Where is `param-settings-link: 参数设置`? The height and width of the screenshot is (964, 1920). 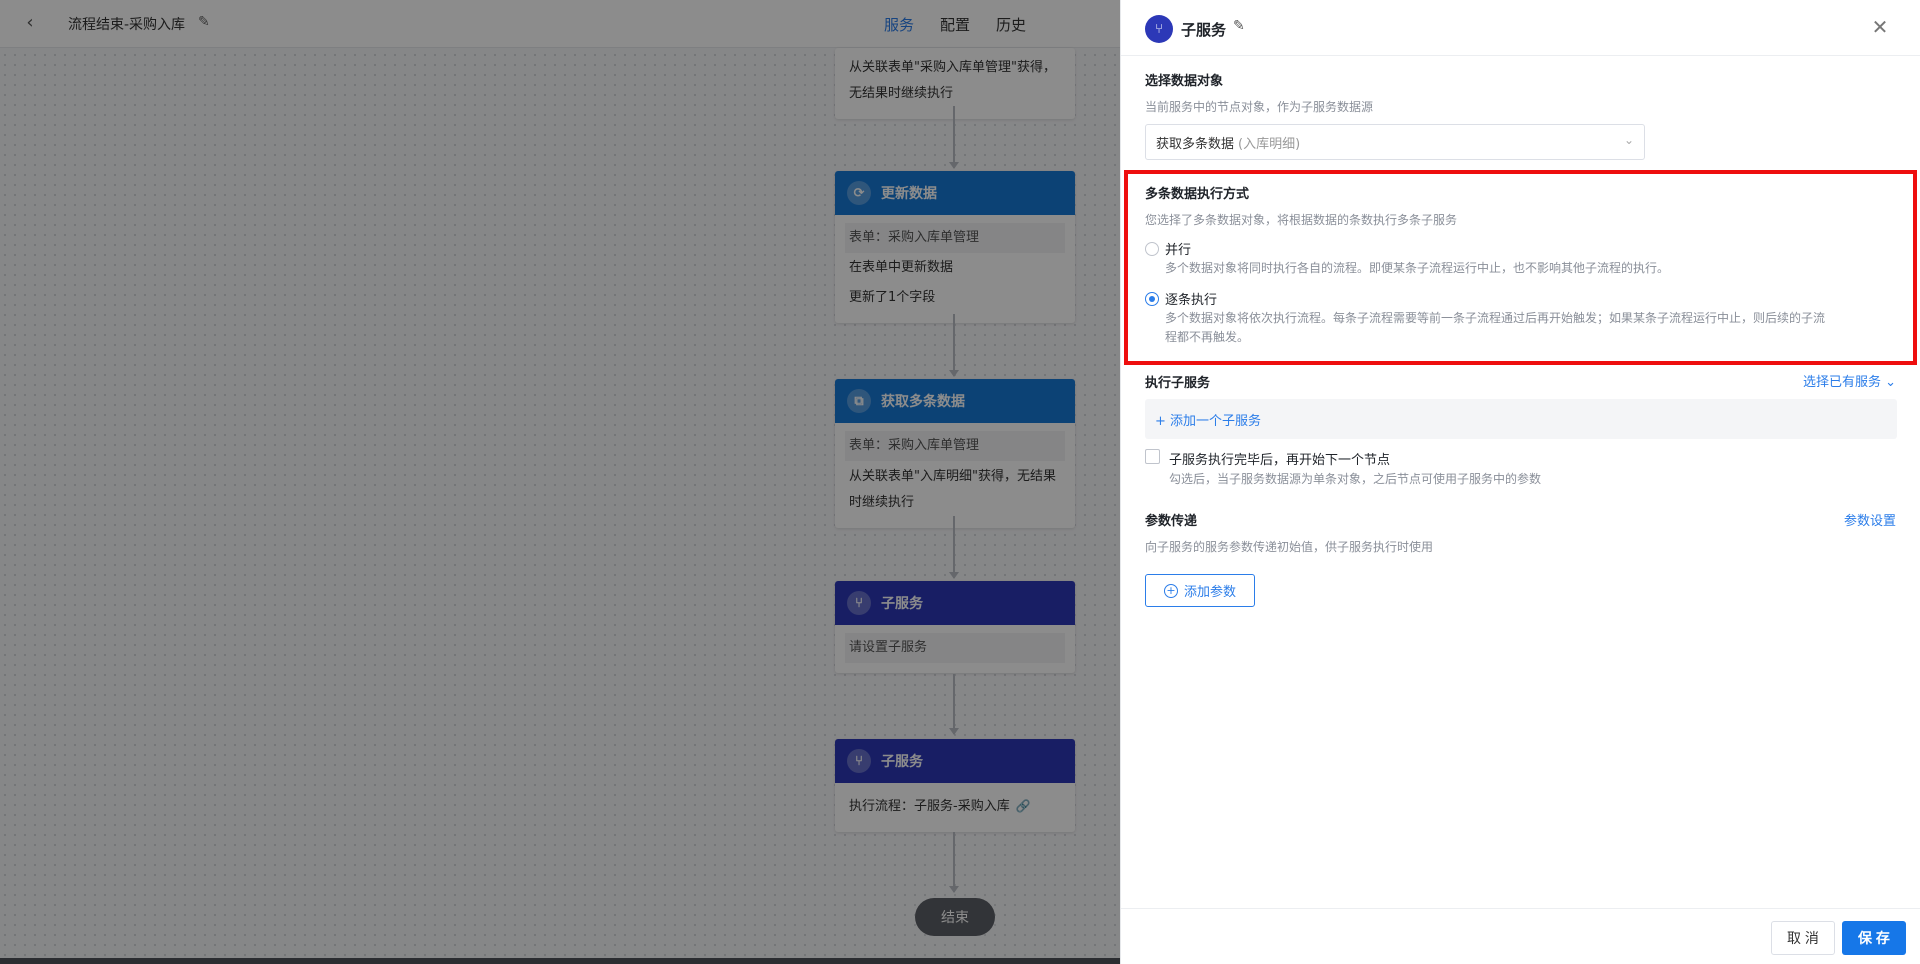 param-settings-link: 参数设置 is located at coordinates (1870, 519).